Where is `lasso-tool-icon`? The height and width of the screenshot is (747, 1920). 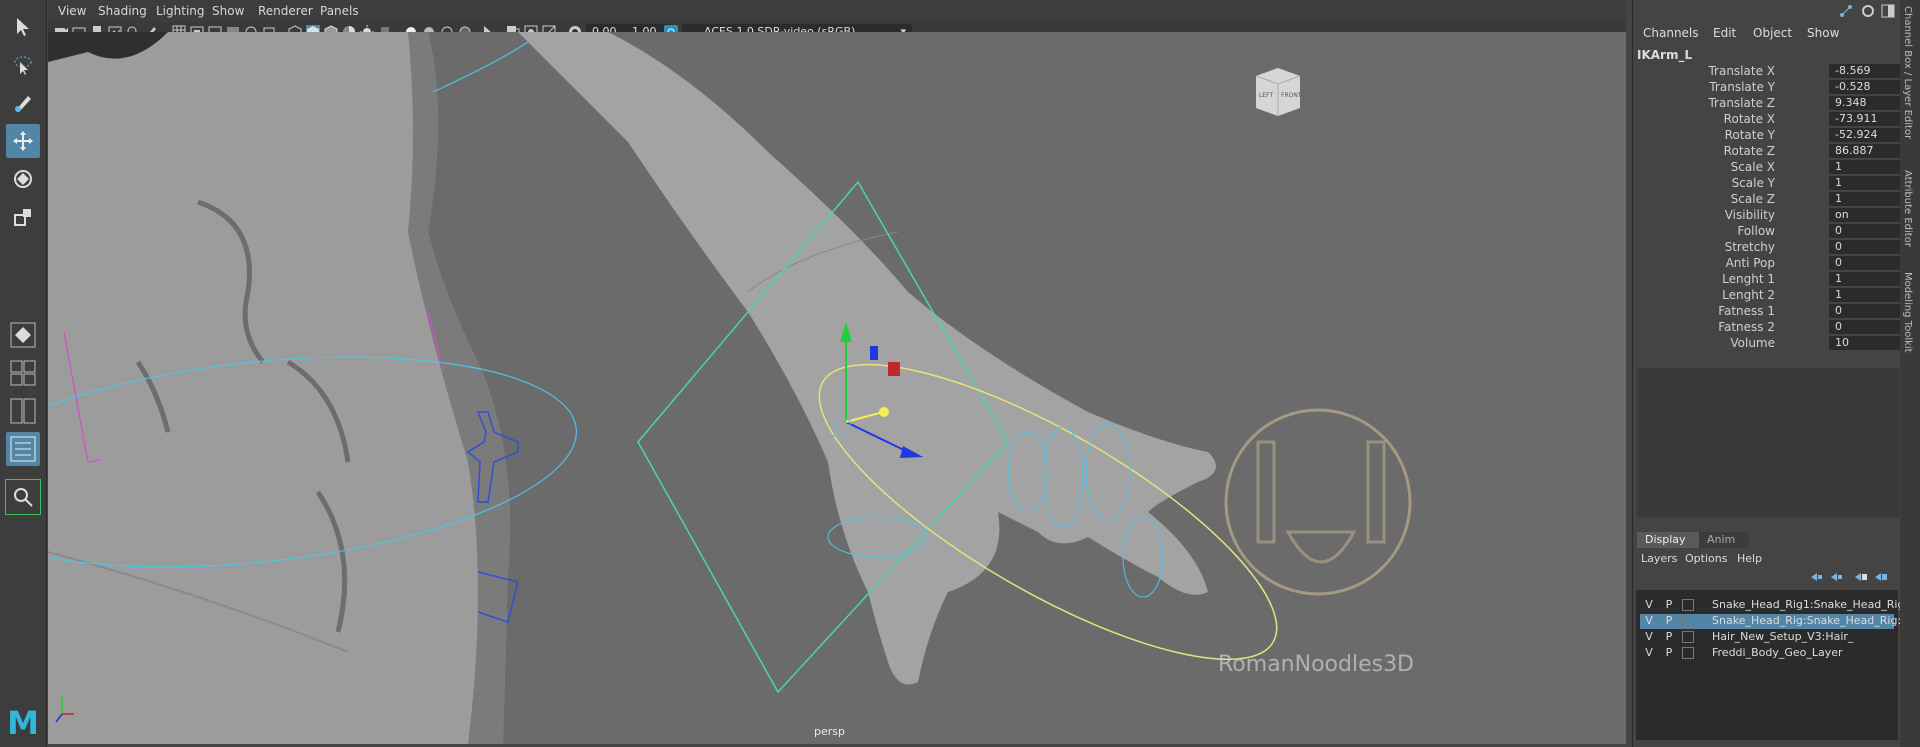 lasso-tool-icon is located at coordinates (23, 65).